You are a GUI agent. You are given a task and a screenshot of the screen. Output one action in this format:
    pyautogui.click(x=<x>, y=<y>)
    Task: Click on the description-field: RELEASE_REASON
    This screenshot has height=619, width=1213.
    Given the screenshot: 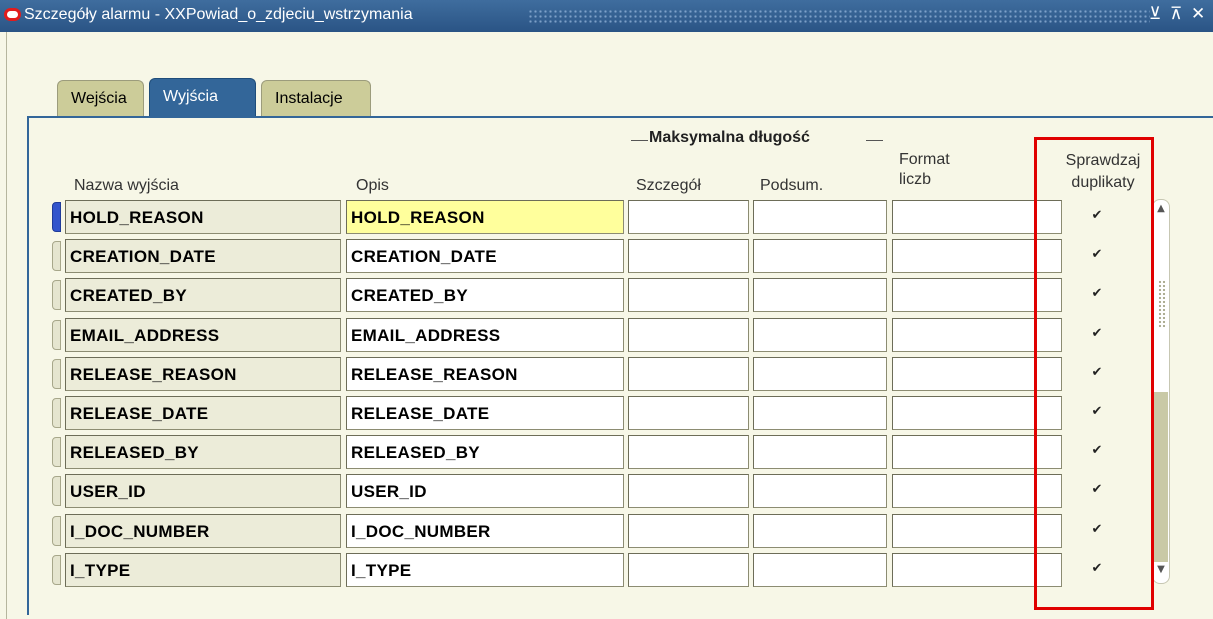 What is the action you would take?
    pyautogui.click(x=485, y=374)
    